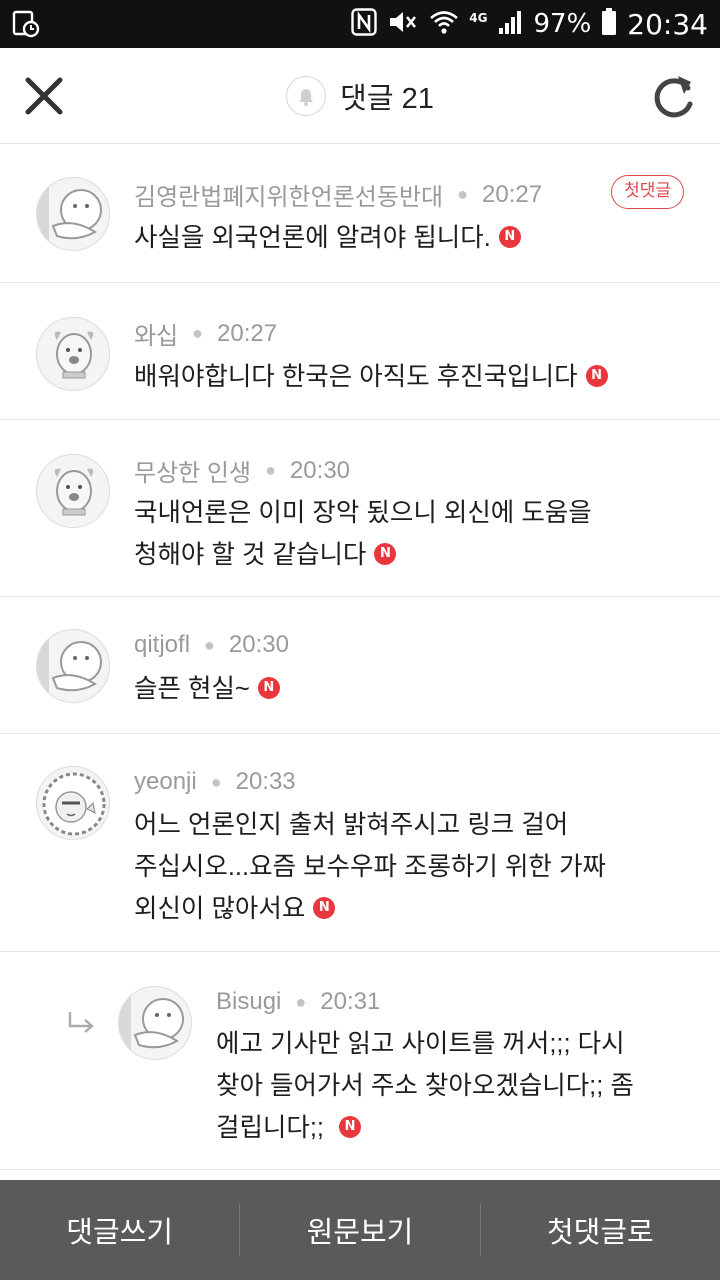  Describe the element at coordinates (192, 470) in the screenshot. I see `comment-author: 무상한 인생` at that location.